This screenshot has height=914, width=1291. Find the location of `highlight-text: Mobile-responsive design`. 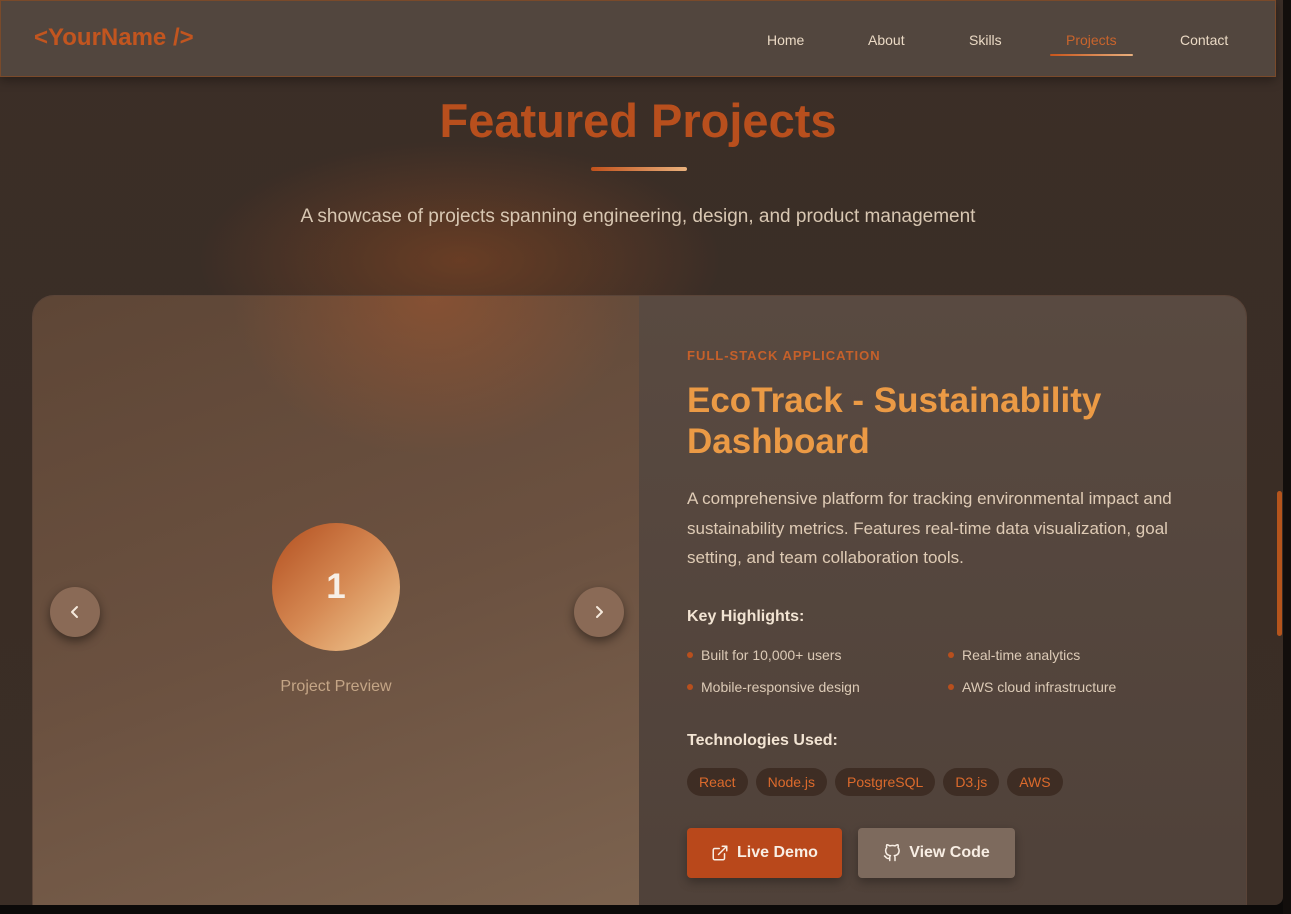

highlight-text: Mobile-responsive design is located at coordinates (780, 687).